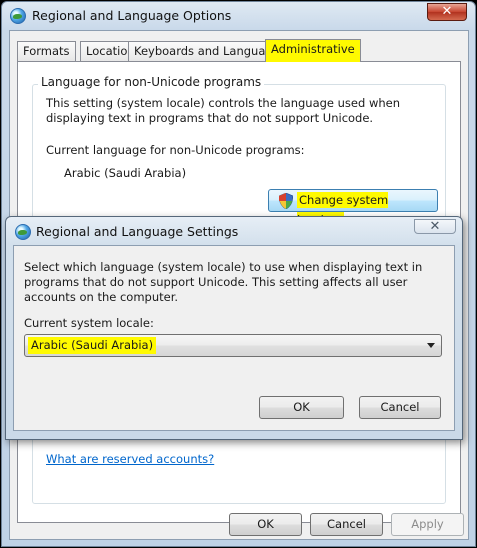 This screenshot has width=477, height=548. What do you see at coordinates (151, 82) in the screenshot?
I see `group-title: Language for non-Unicode programs` at bounding box center [151, 82].